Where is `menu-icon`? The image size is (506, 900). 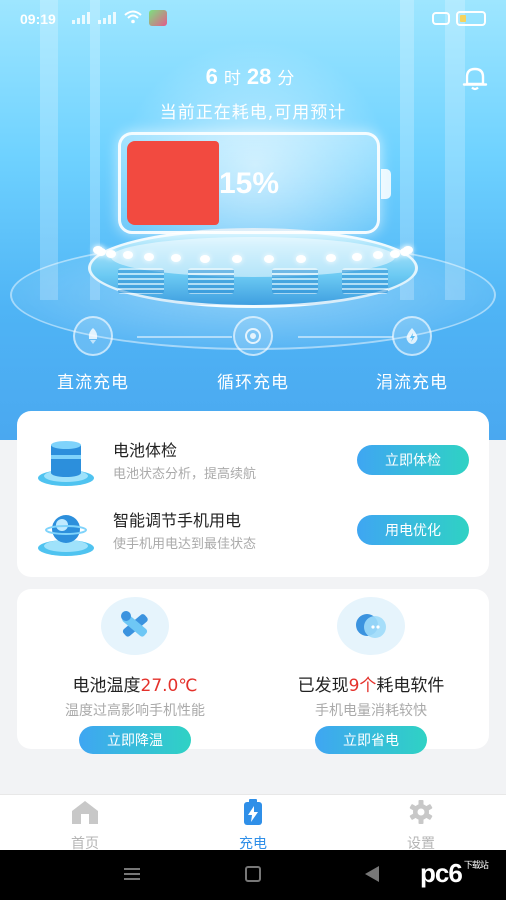 menu-icon is located at coordinates (132, 874).